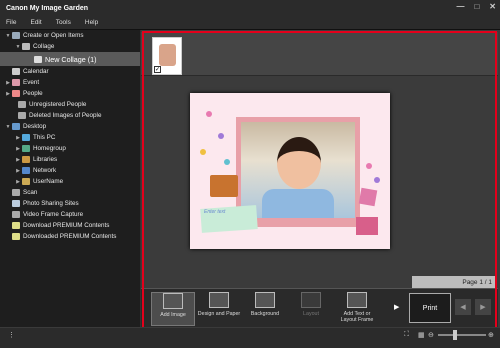  Describe the element at coordinates (45, 170) in the screenshot. I see `sidebar-item-label: Network` at that location.